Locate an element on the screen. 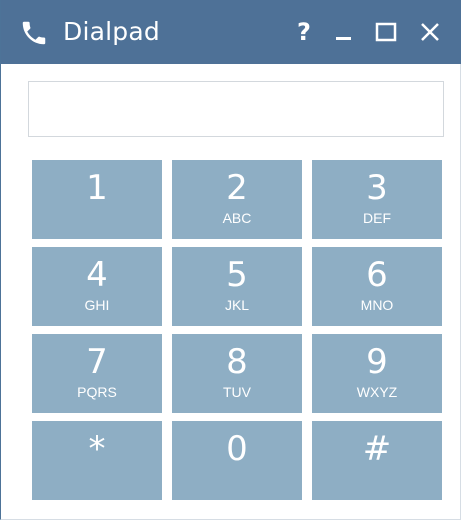  key-7: 7 PQRS is located at coordinates (97, 373).